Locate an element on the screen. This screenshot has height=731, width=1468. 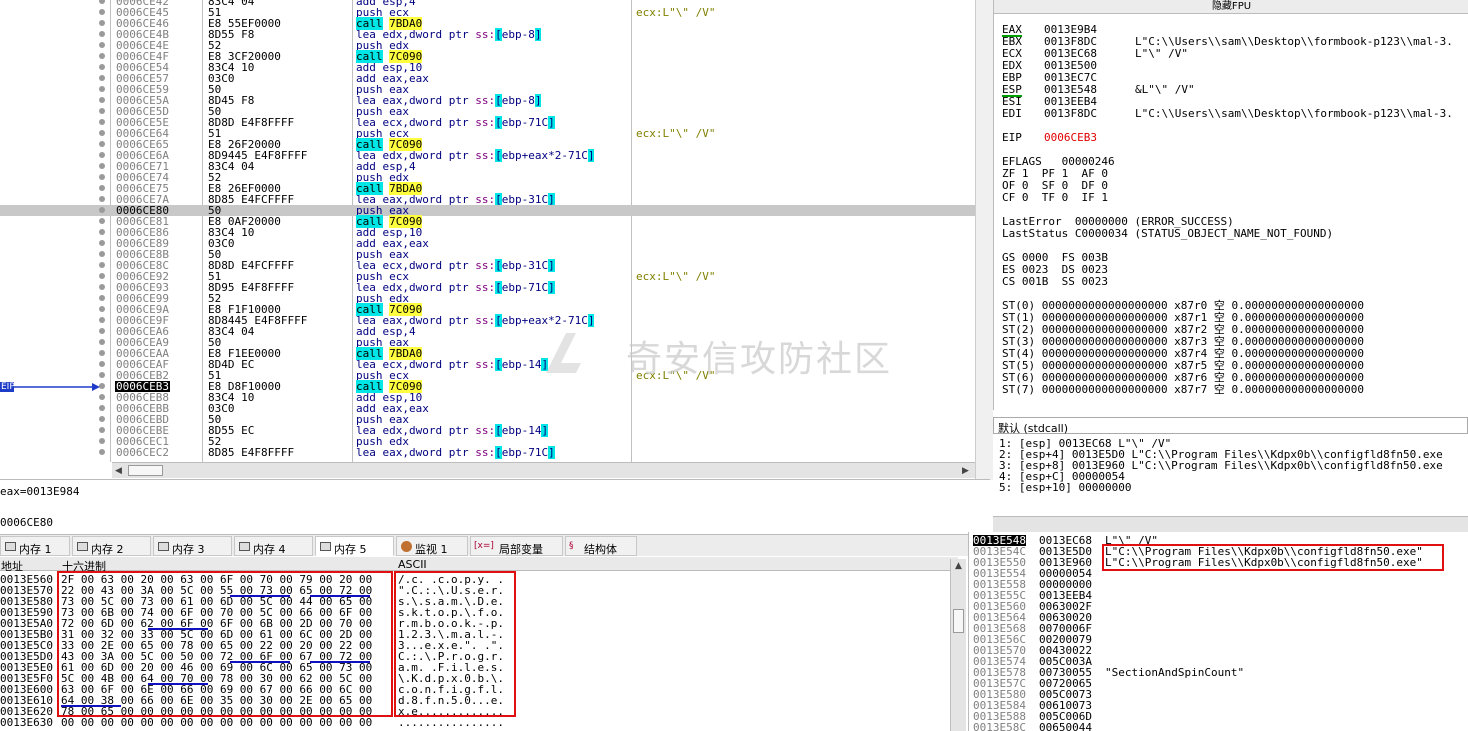
fpu-toggle: 隐藏FPU is located at coordinates (1231, 7).